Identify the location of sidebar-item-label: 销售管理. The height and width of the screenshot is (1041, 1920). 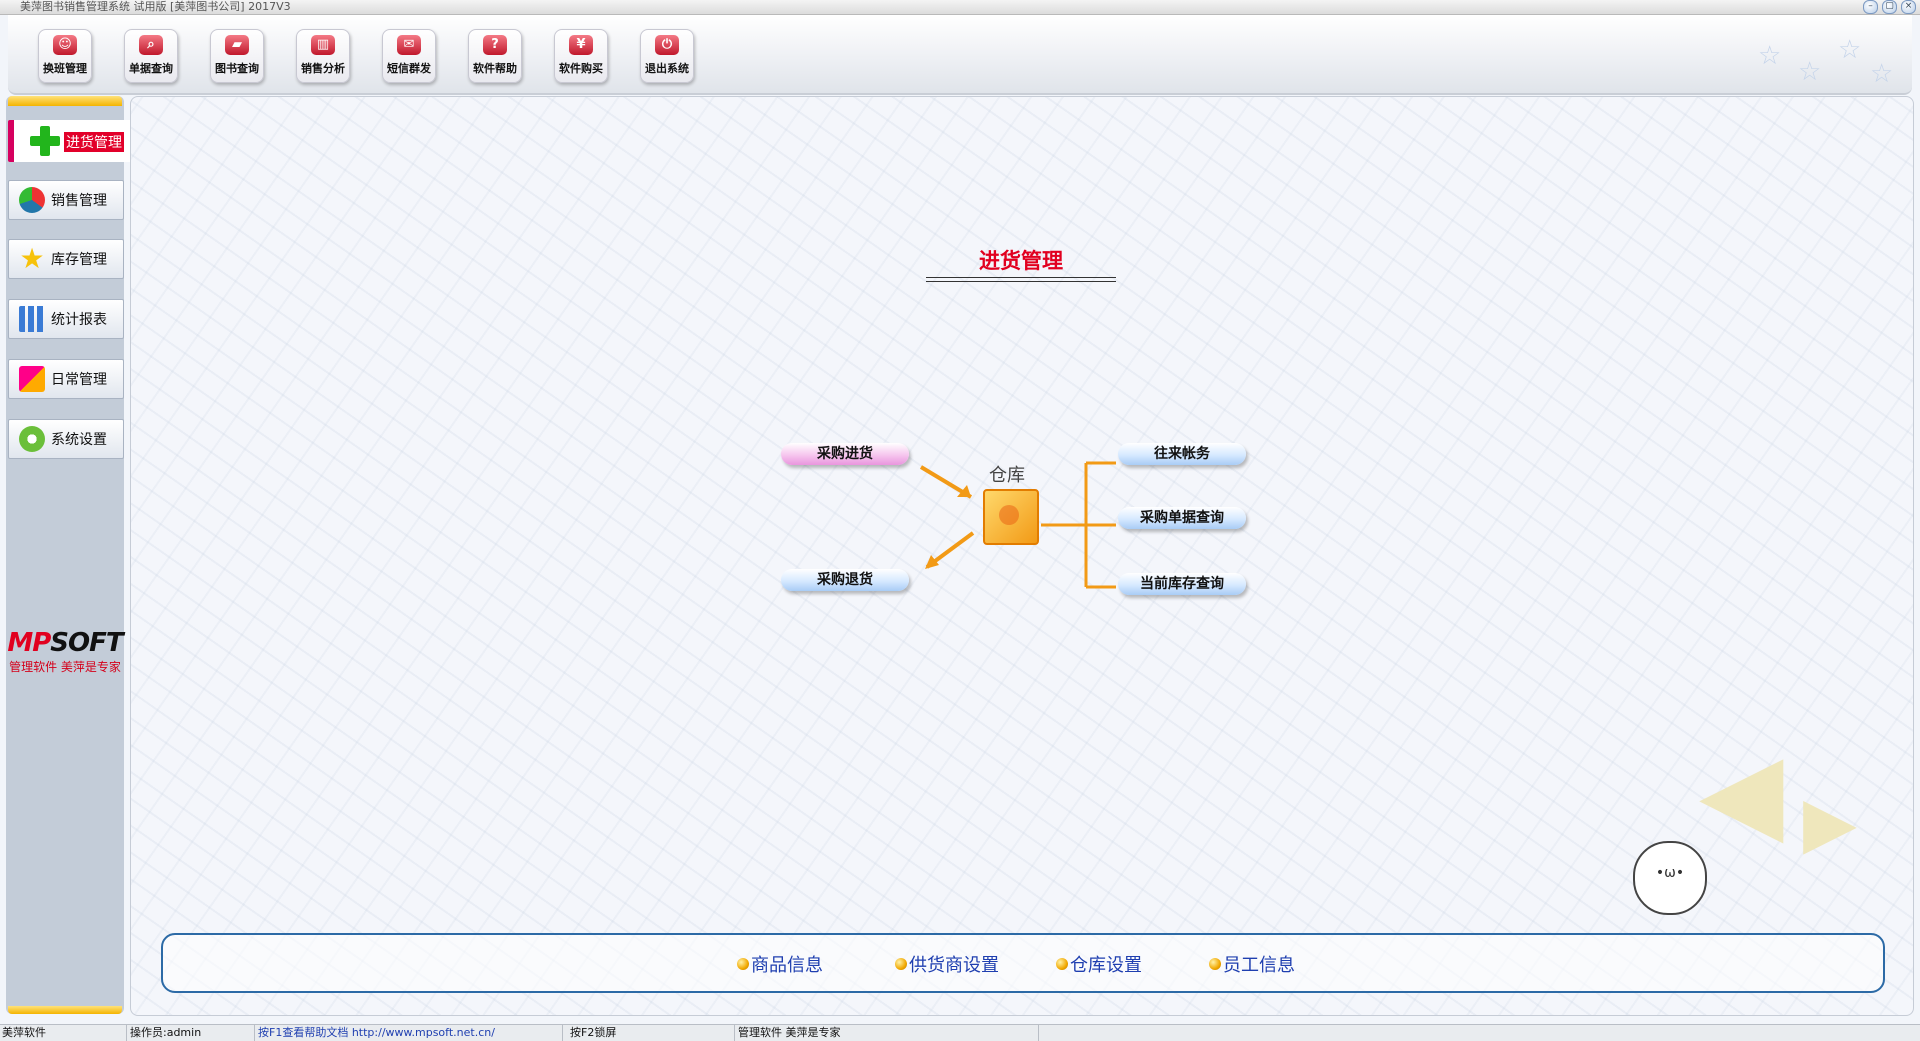
(79, 201).